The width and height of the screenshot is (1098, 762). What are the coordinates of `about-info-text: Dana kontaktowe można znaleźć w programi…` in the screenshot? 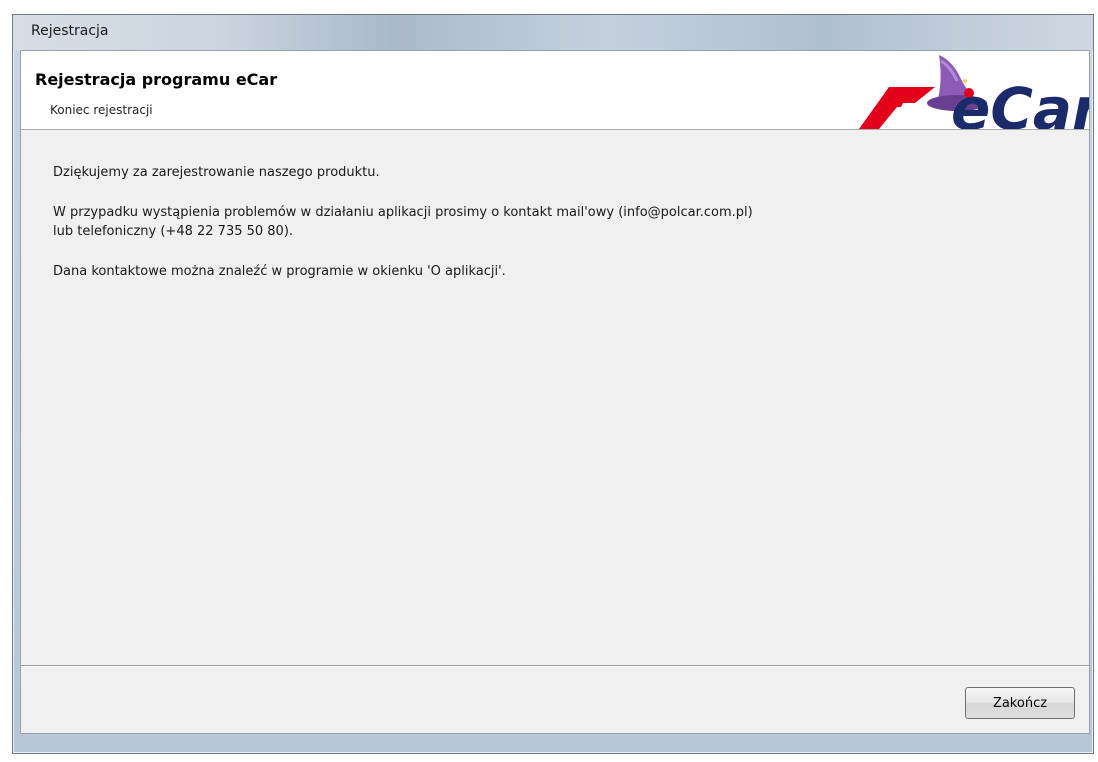 It's located at (279, 271).